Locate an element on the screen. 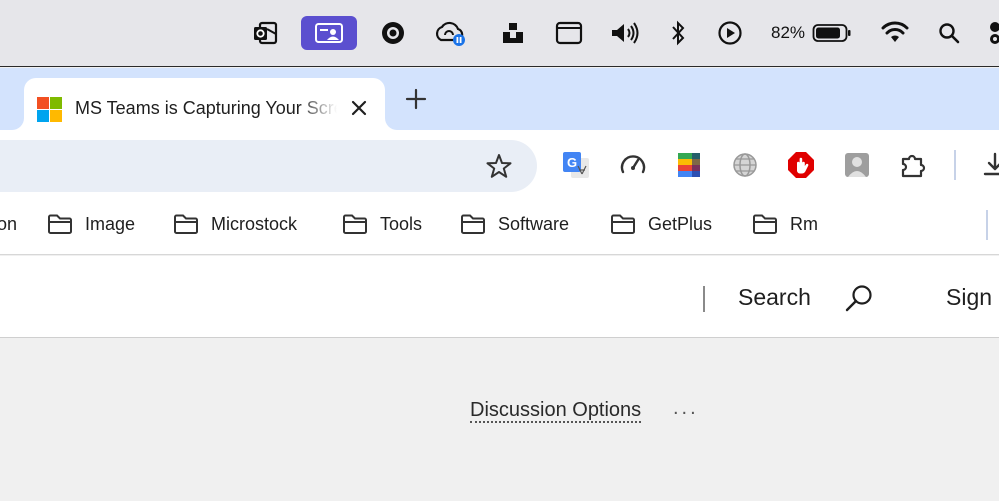  google-translate-icon: G is located at coordinates (576, 165).